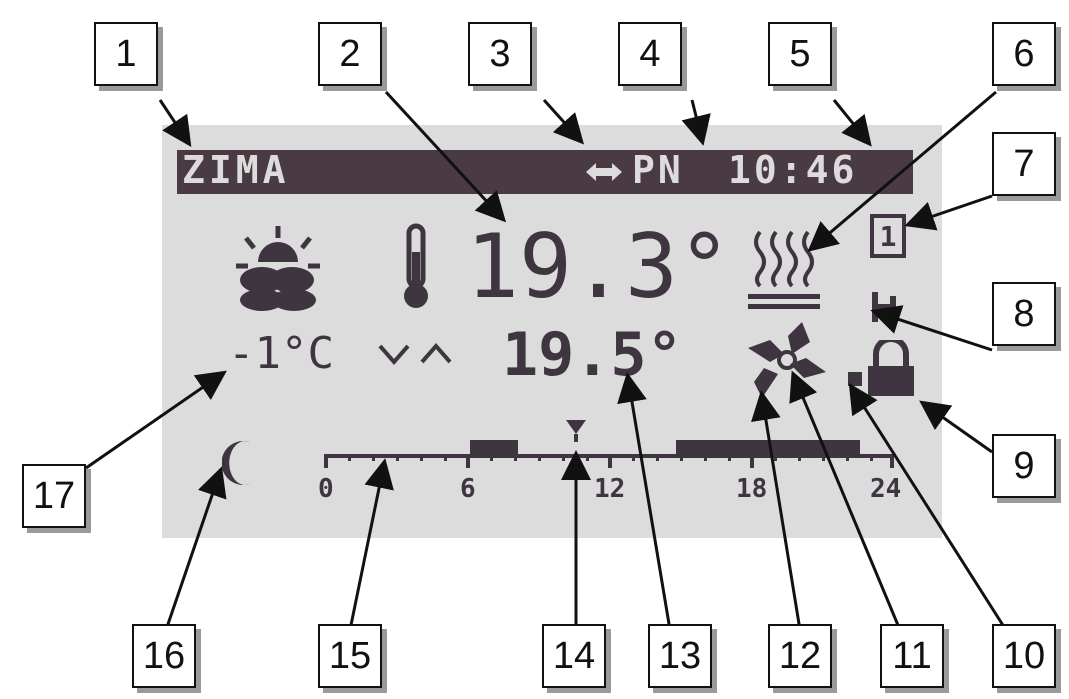  Describe the element at coordinates (1024, 164) in the screenshot. I see `callout-7: 7` at that location.